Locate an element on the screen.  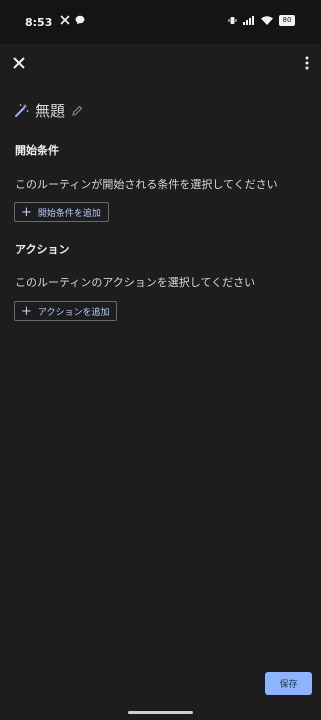
home-indicator is located at coordinates (160, 712).